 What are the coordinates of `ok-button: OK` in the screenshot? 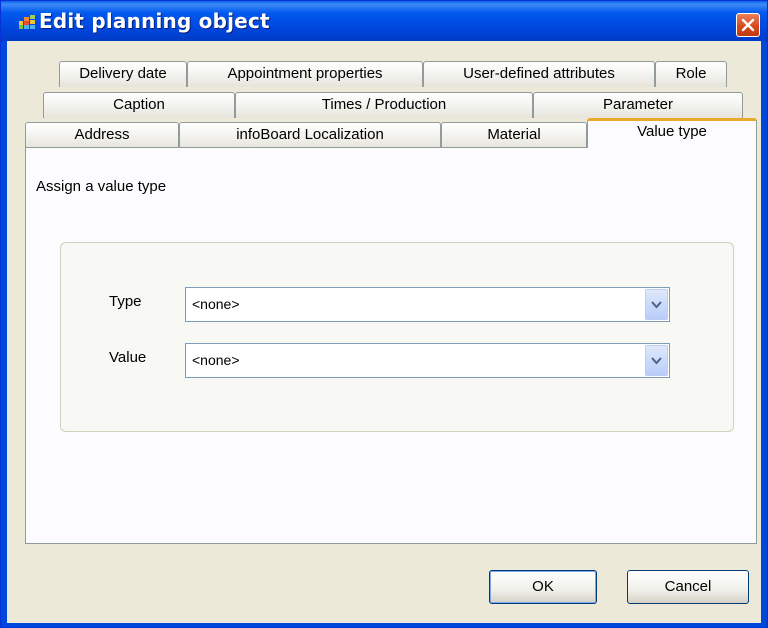 It's located at (543, 587).